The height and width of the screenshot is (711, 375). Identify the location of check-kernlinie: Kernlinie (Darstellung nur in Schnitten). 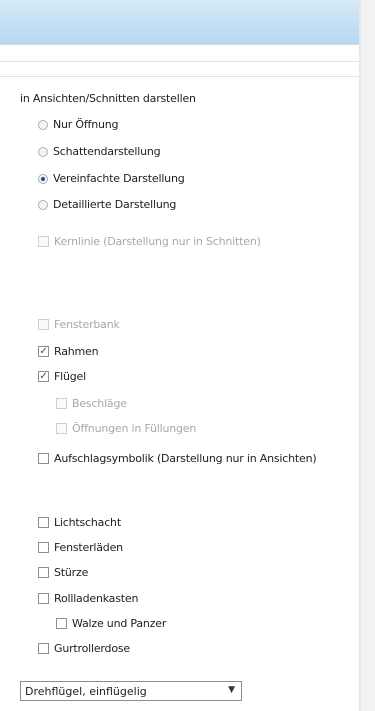
(149, 241).